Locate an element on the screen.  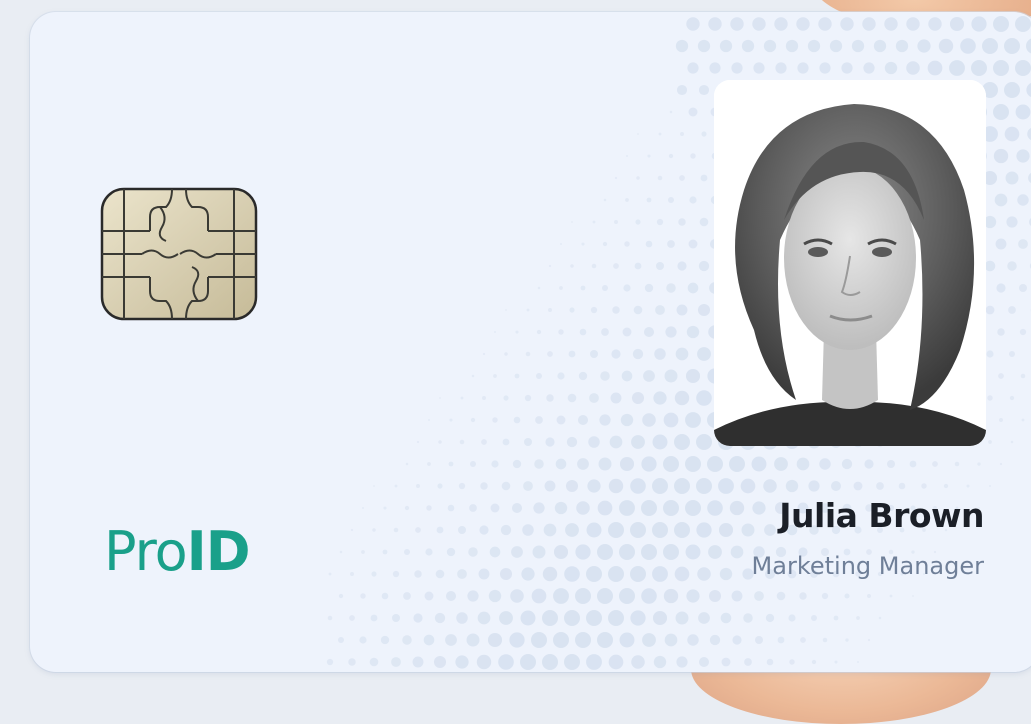
holder-role: Marketing Manager is located at coordinates (868, 566).